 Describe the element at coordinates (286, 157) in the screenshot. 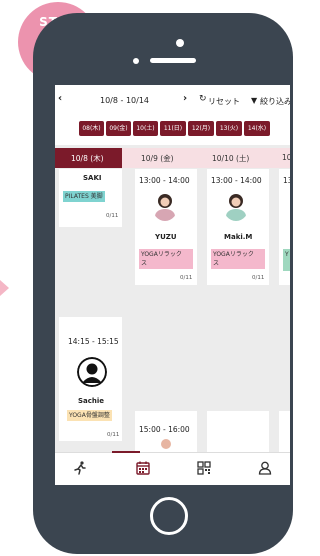

I see `day-header: 10/` at that location.